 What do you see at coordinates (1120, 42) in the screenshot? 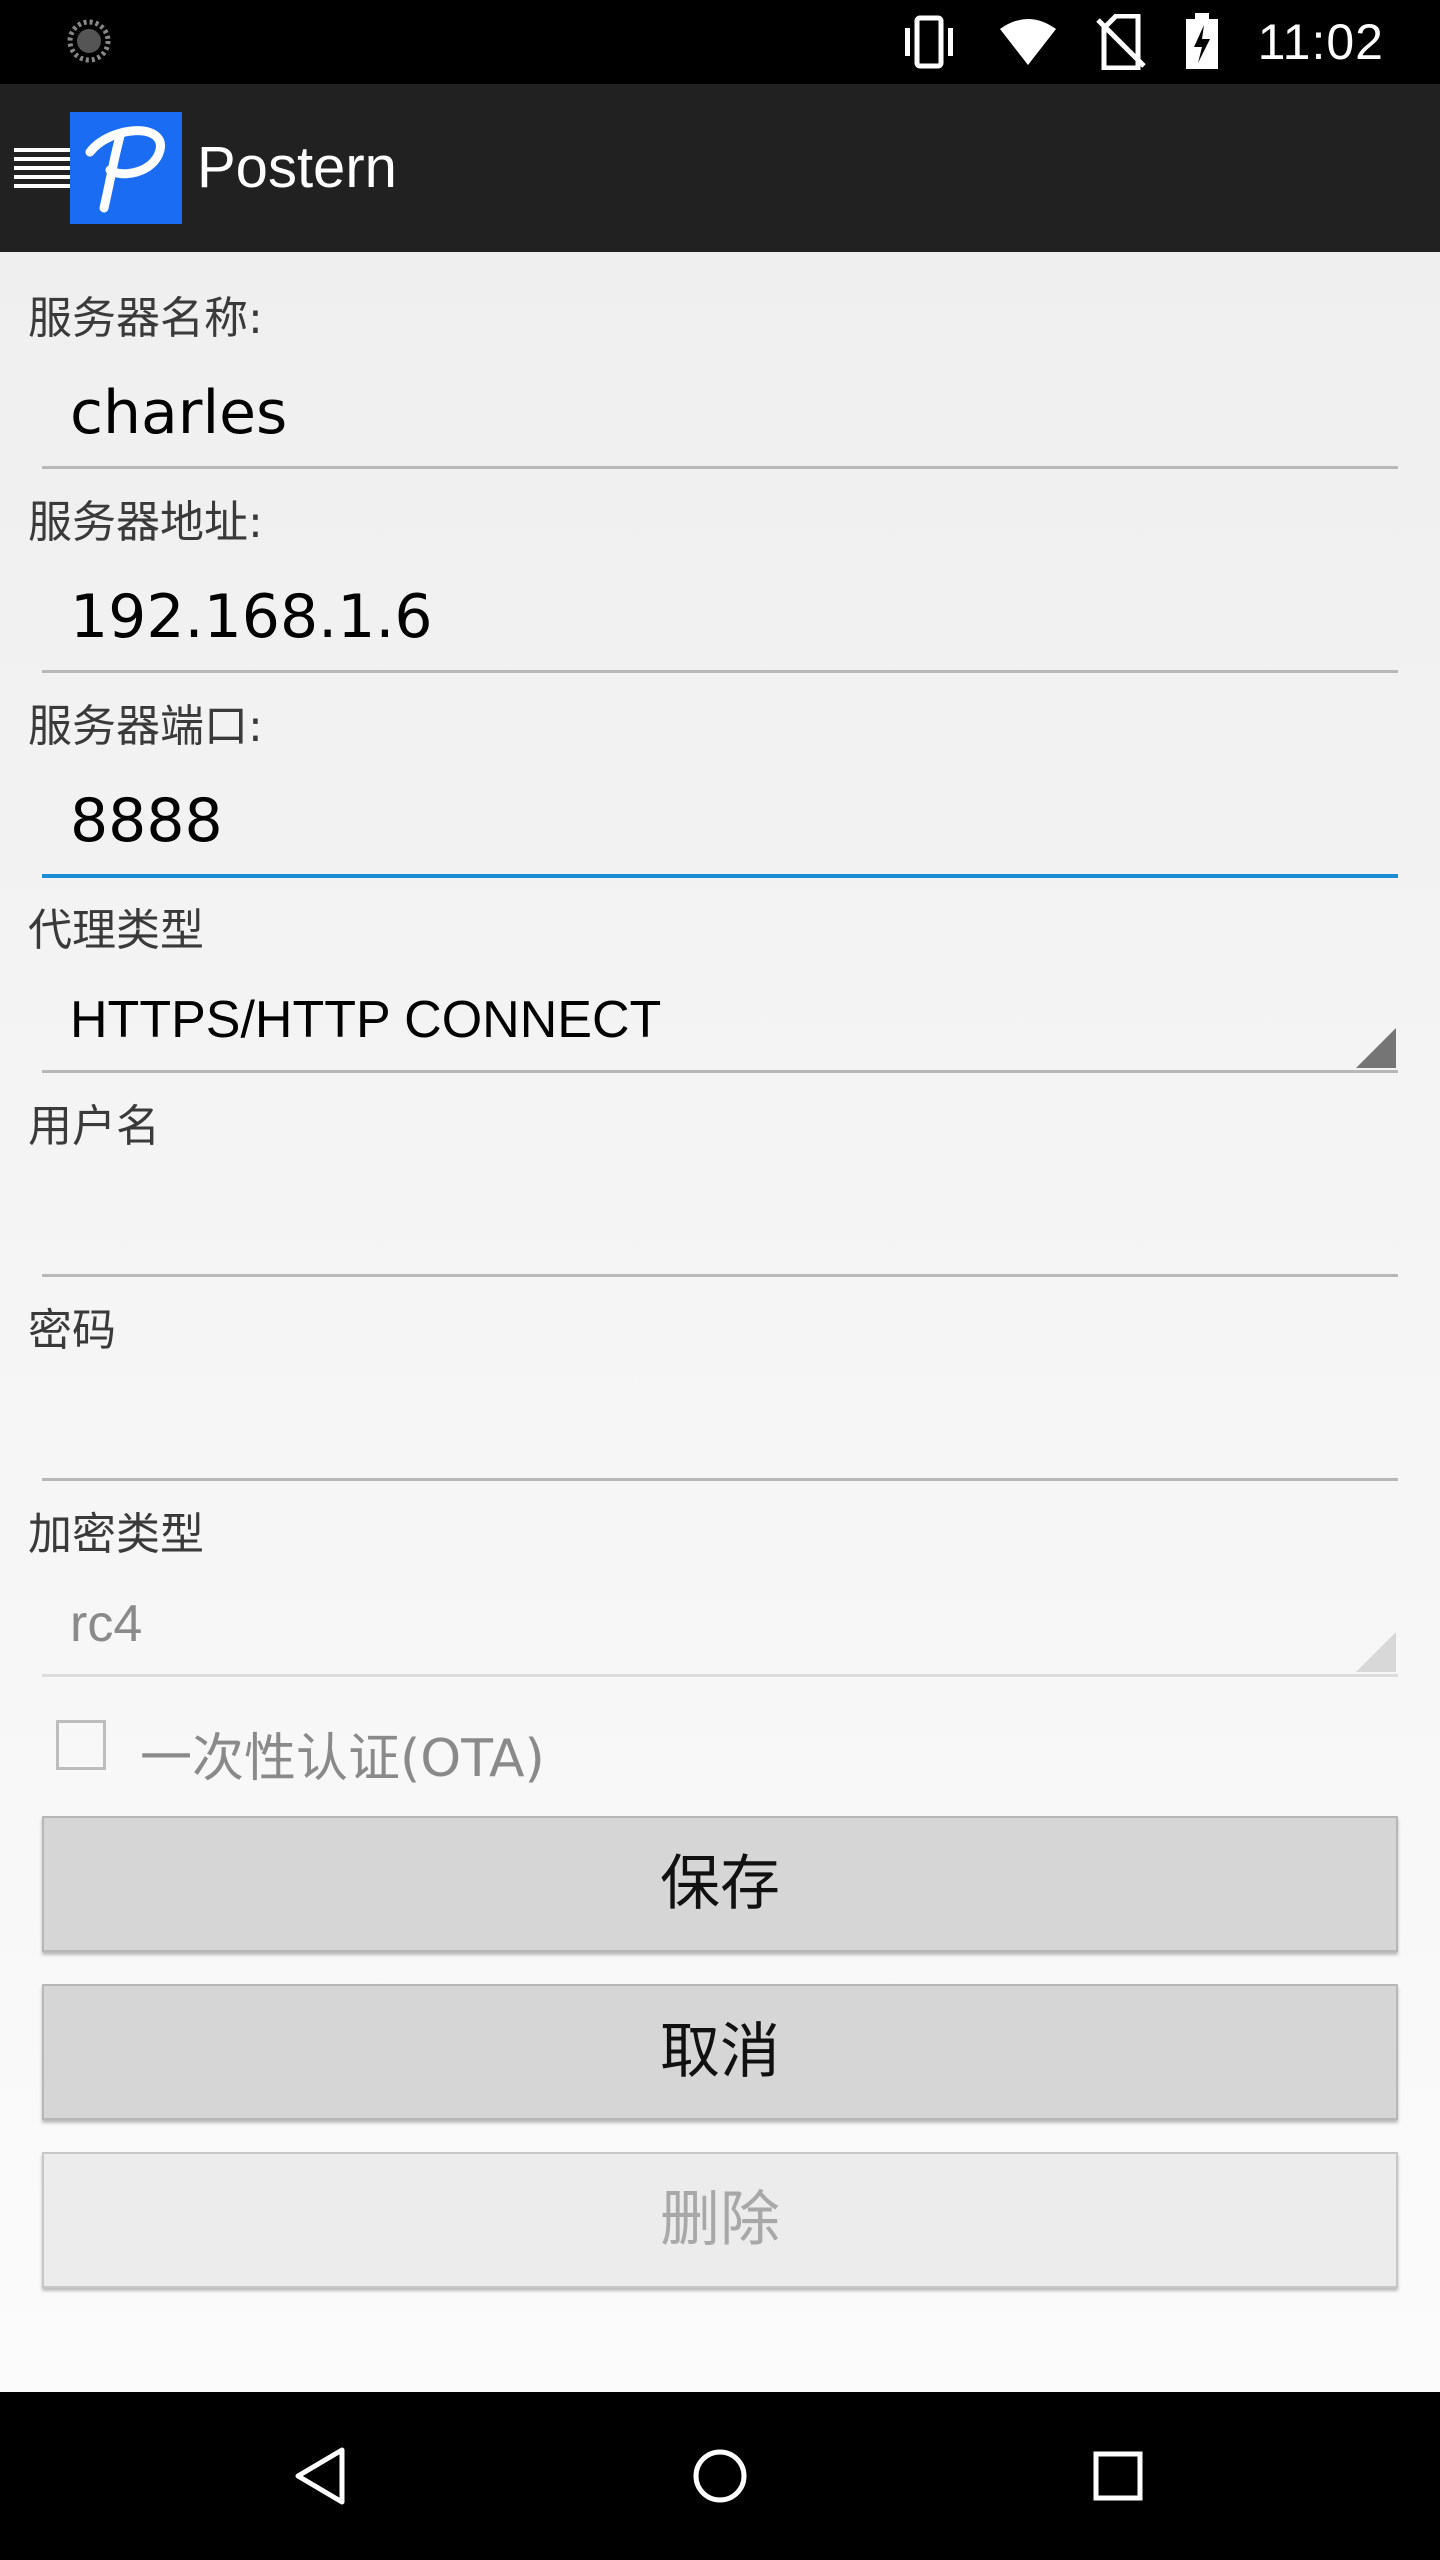
I see `no-sim-icon` at bounding box center [1120, 42].